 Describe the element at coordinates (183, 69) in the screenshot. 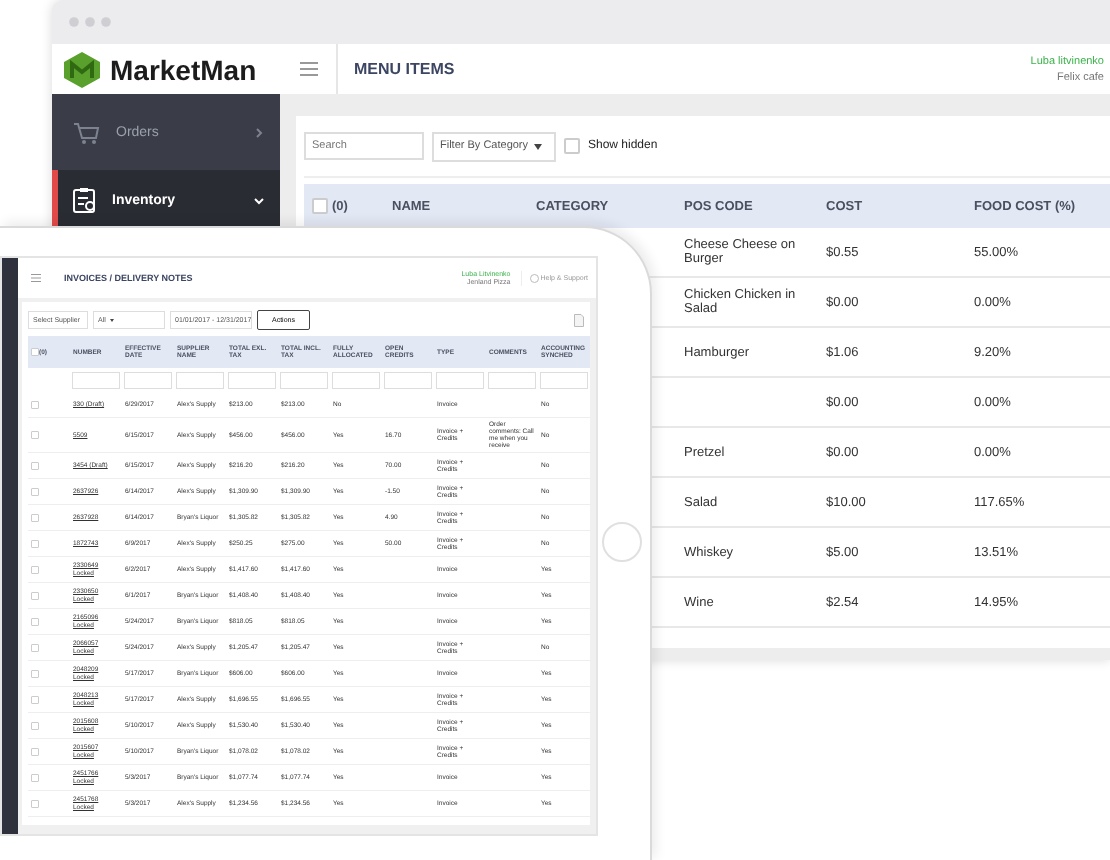

I see `logo-text: MarketMan` at that location.